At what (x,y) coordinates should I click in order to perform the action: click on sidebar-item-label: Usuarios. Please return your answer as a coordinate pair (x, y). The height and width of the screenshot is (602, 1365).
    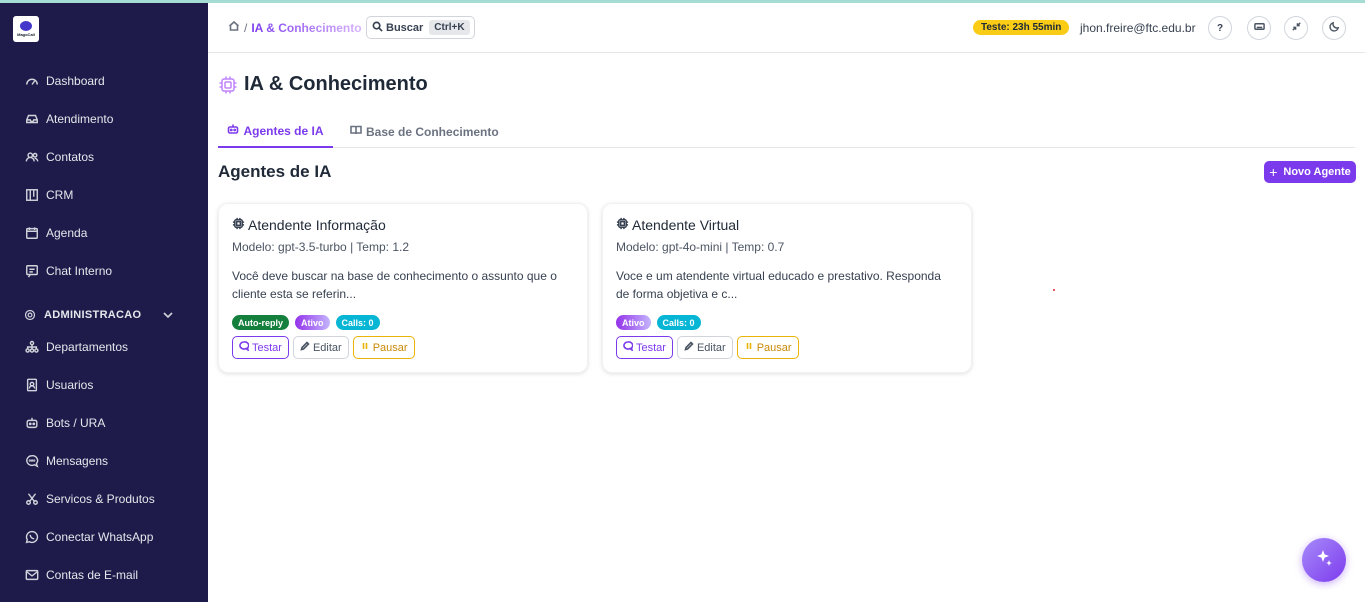
    Looking at the image, I should click on (70, 385).